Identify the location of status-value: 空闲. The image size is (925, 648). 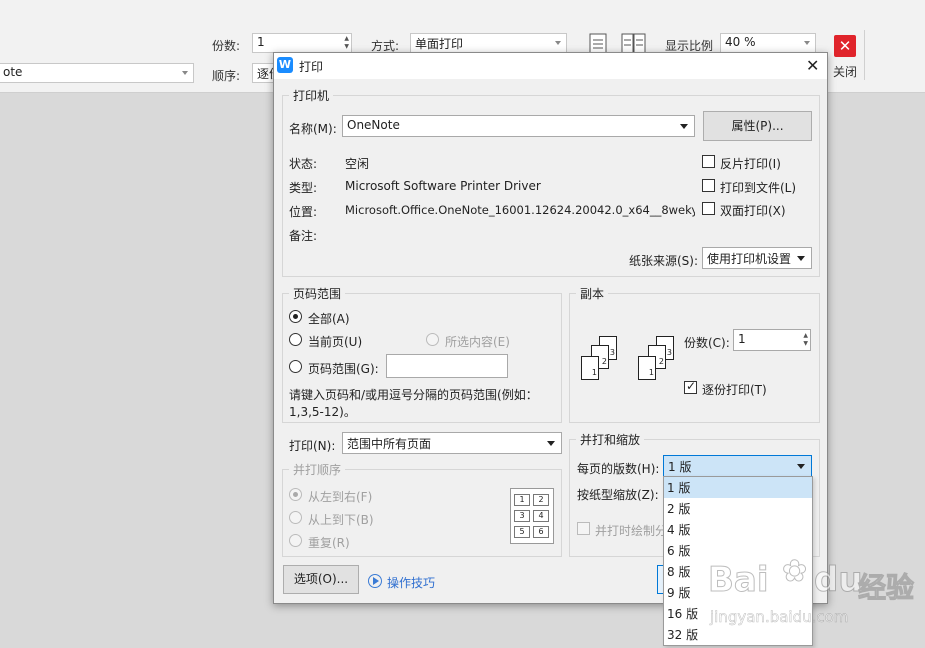
(357, 164).